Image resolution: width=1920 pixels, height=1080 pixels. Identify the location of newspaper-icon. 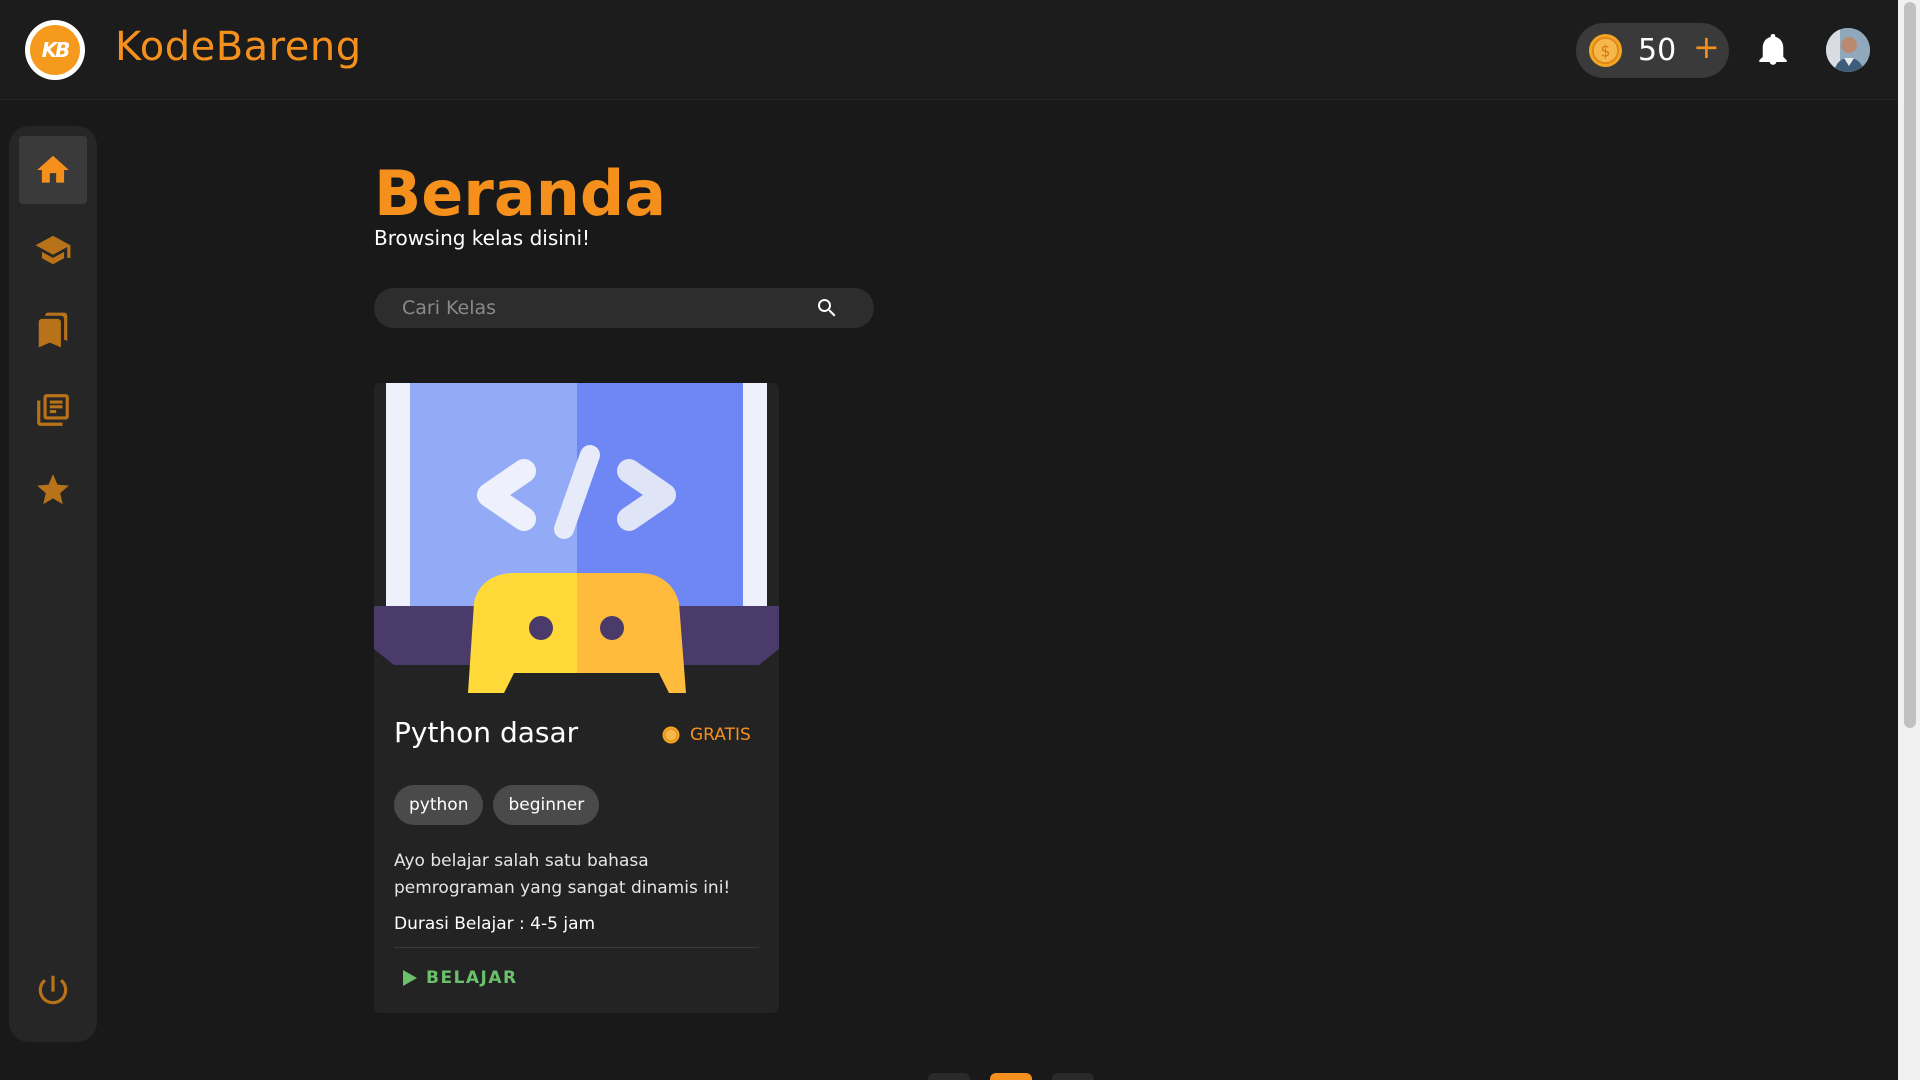
(53, 410).